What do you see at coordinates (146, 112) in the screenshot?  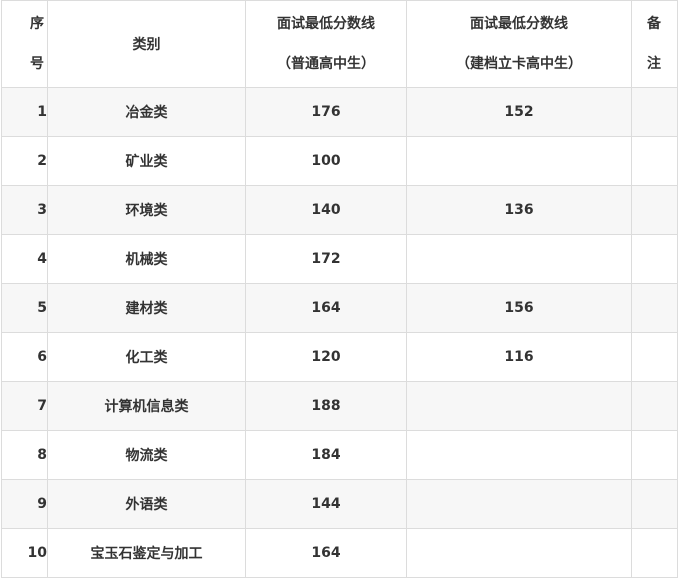 I see `cell-category: 冶金类` at bounding box center [146, 112].